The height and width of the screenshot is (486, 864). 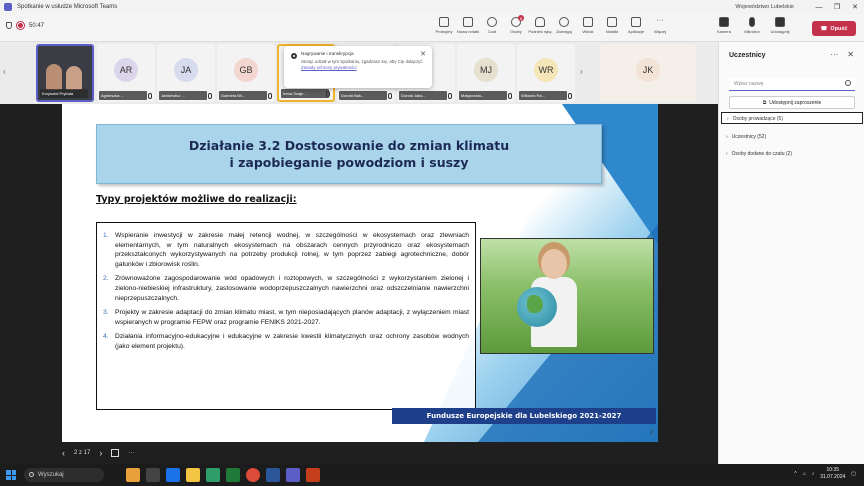 What do you see at coordinates (4, 71) in the screenshot?
I see `chevron-left-icon: ‹` at bounding box center [4, 71].